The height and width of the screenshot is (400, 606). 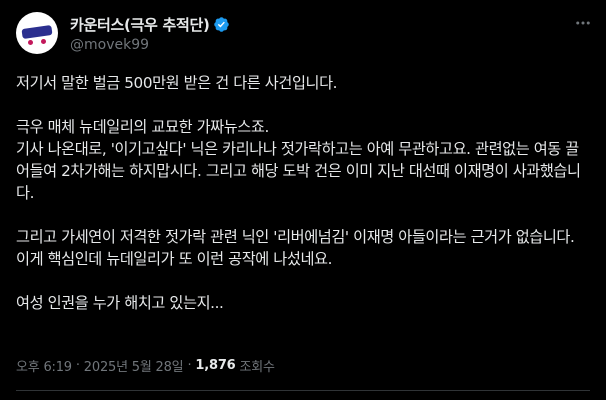 What do you see at coordinates (303, 390) in the screenshot?
I see `divider` at bounding box center [303, 390].